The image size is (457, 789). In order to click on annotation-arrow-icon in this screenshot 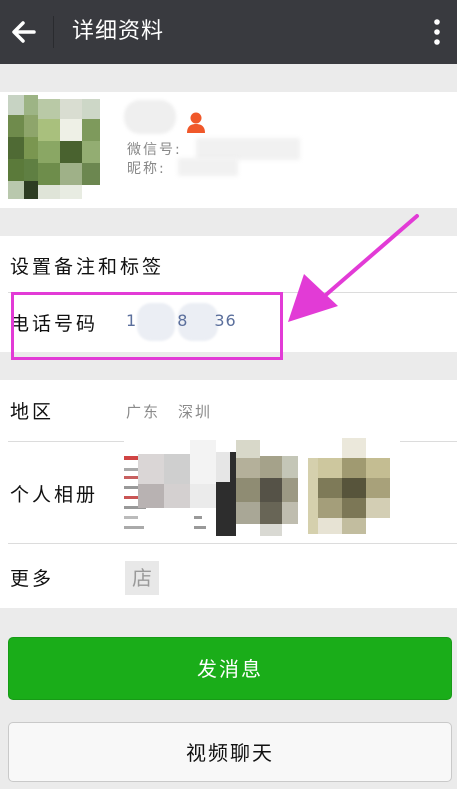, I will do `click(353, 268)`.